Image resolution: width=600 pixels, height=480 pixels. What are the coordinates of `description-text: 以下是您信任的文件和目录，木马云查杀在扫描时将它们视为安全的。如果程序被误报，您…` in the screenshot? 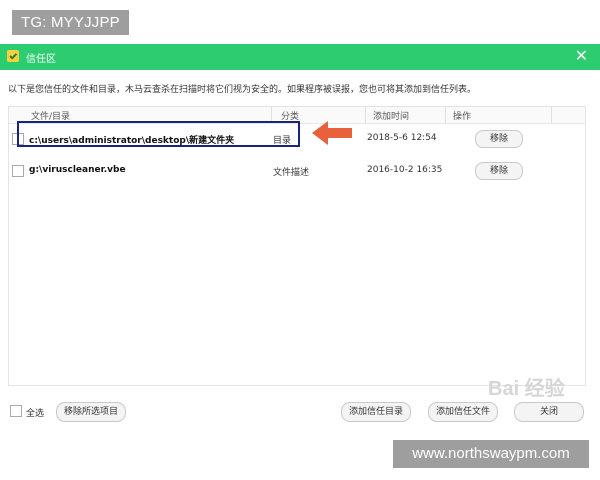 It's located at (242, 90).